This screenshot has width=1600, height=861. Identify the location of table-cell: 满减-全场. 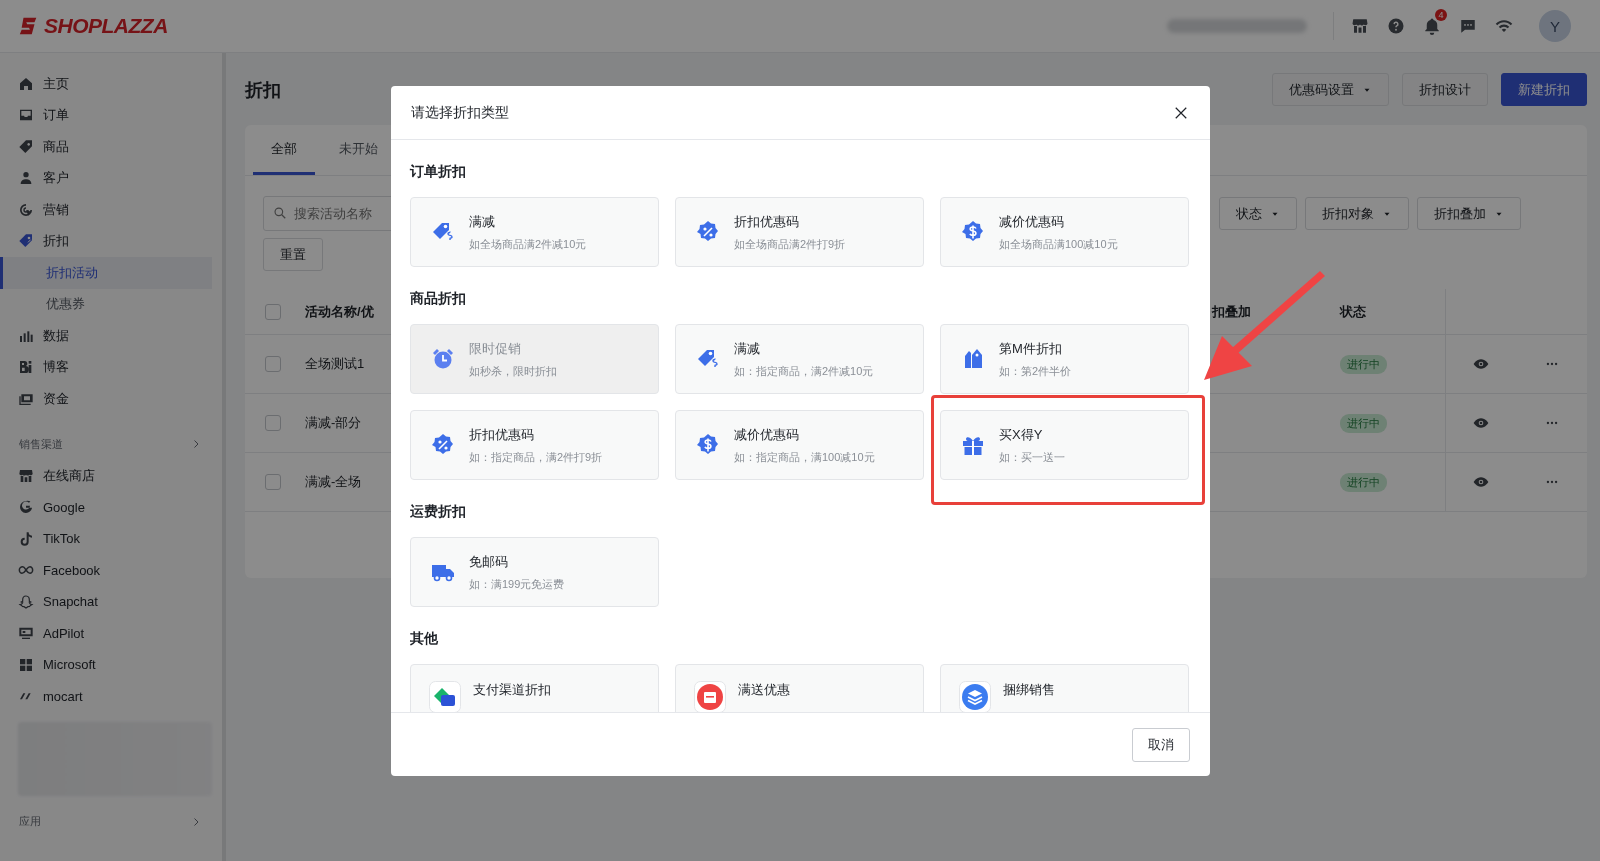
(333, 481).